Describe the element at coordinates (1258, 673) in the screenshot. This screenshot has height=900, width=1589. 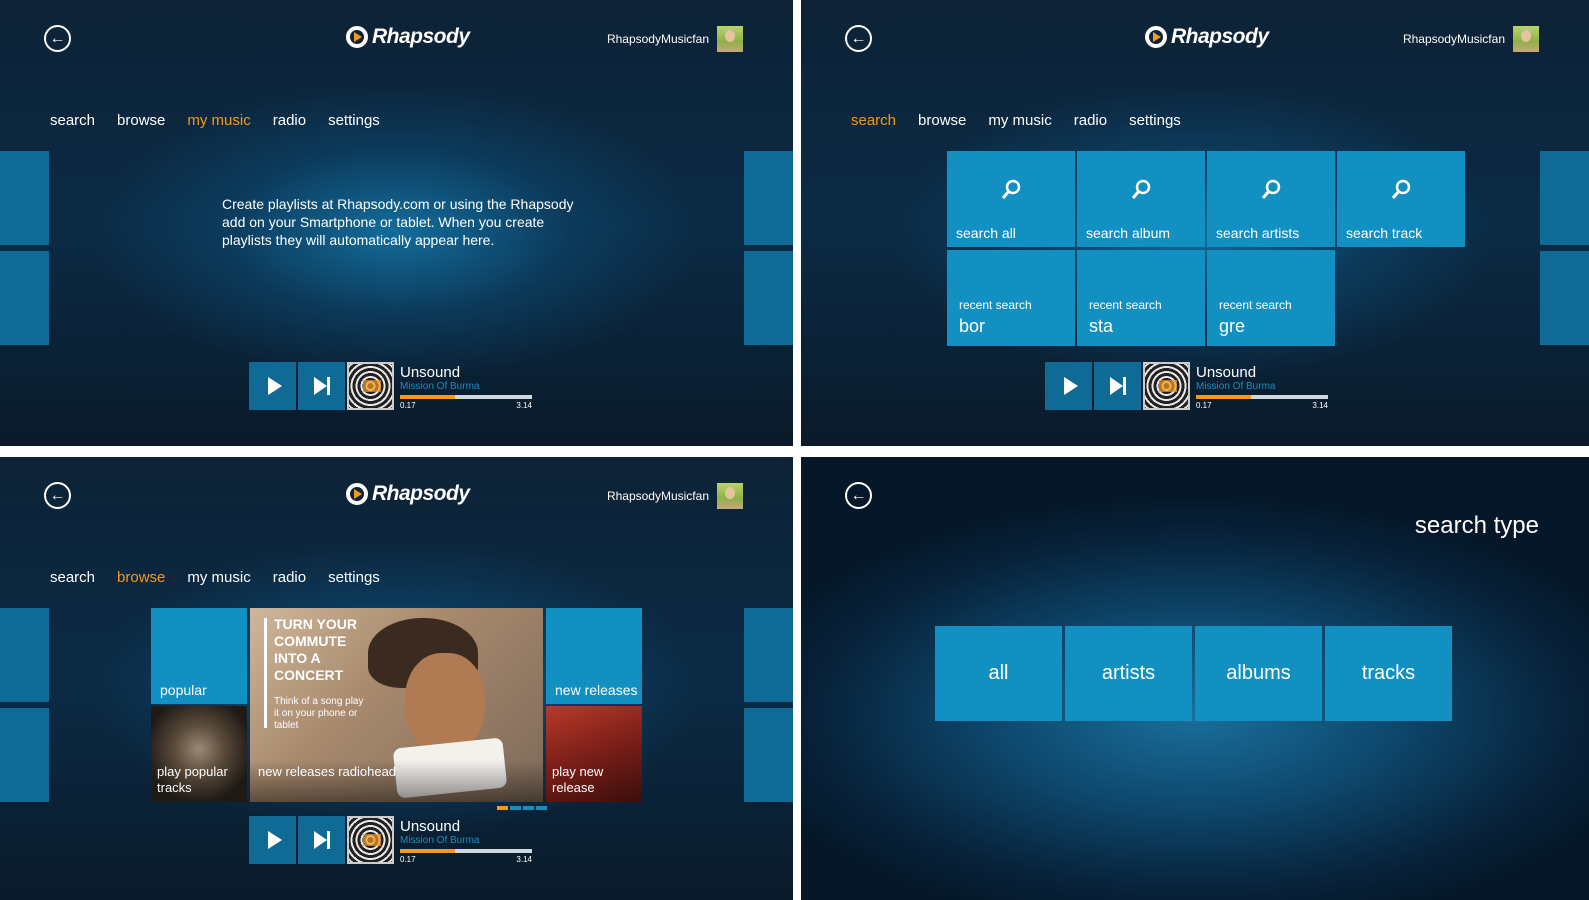
I see `search-type-albums-button: albums` at that location.